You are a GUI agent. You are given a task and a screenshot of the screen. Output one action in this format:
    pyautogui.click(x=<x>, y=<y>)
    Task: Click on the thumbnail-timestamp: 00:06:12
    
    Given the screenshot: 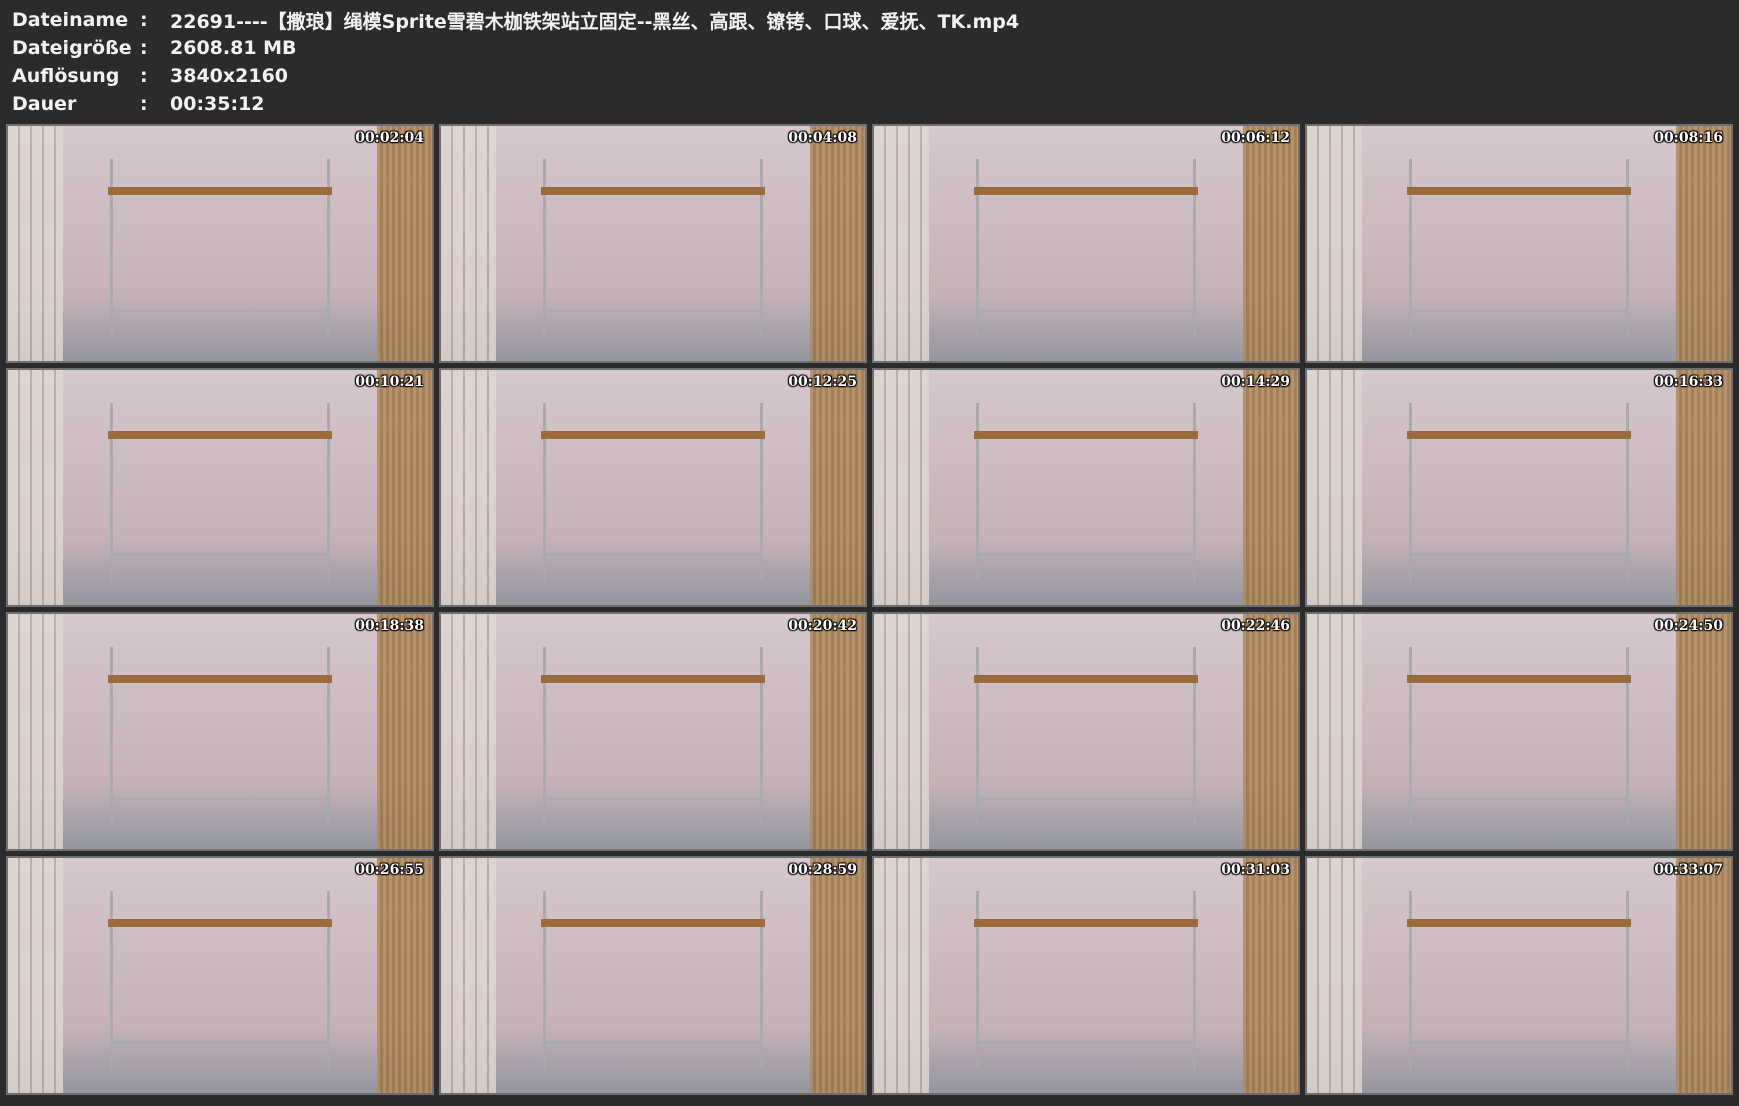 What is the action you would take?
    pyautogui.click(x=1255, y=138)
    